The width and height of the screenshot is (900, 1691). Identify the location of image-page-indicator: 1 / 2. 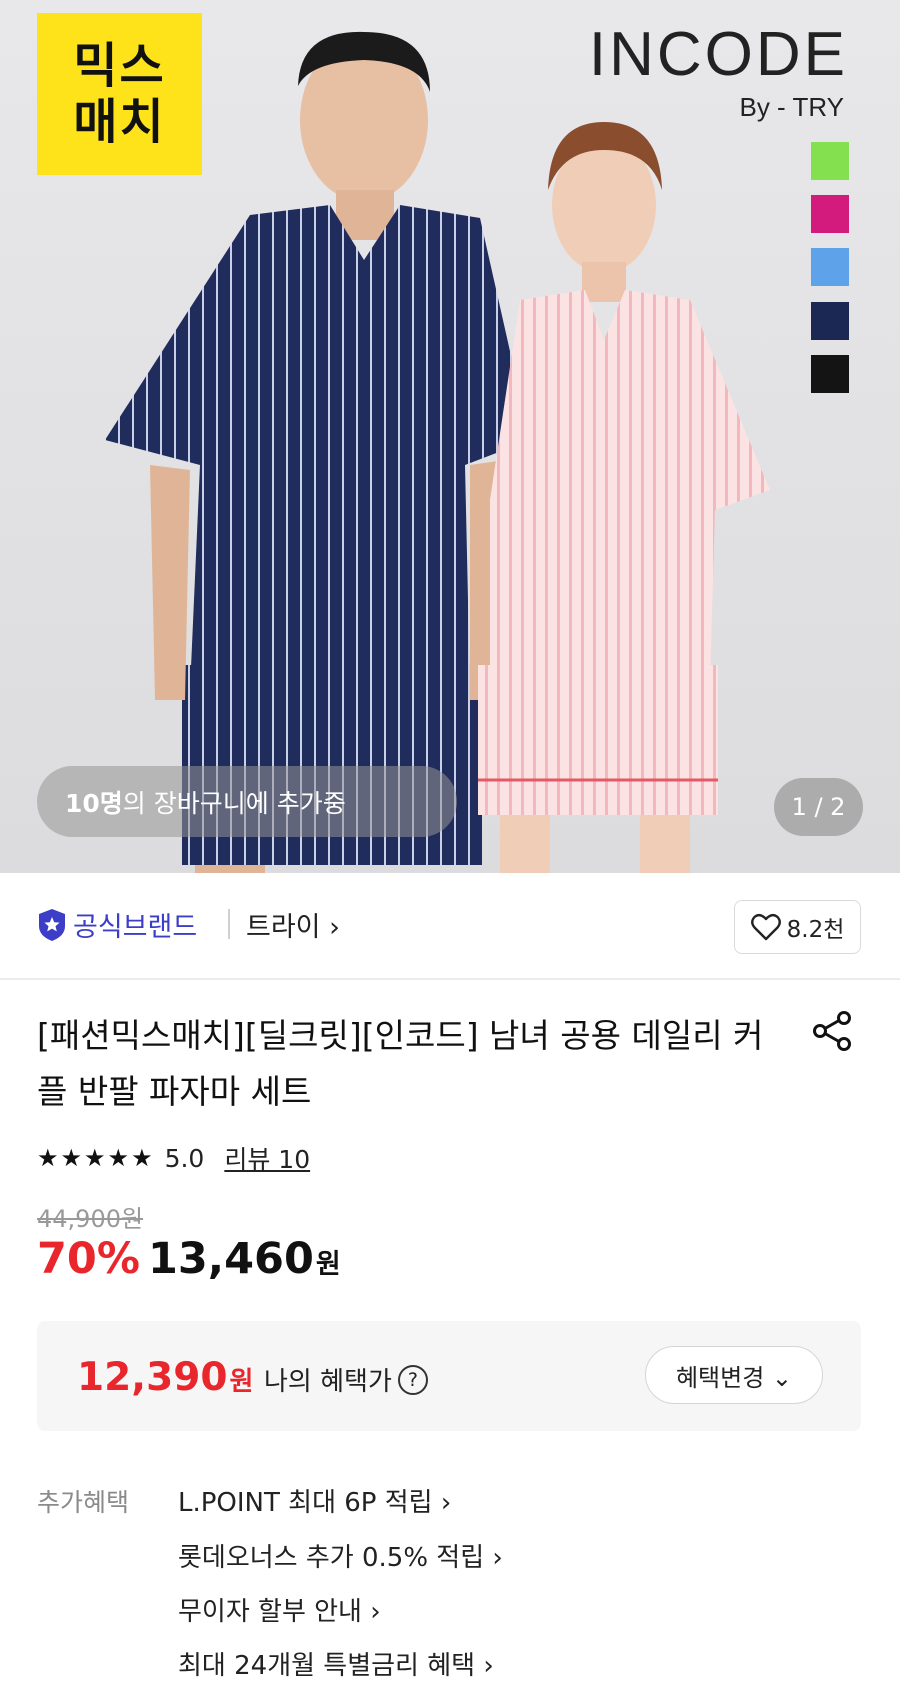
(818, 807).